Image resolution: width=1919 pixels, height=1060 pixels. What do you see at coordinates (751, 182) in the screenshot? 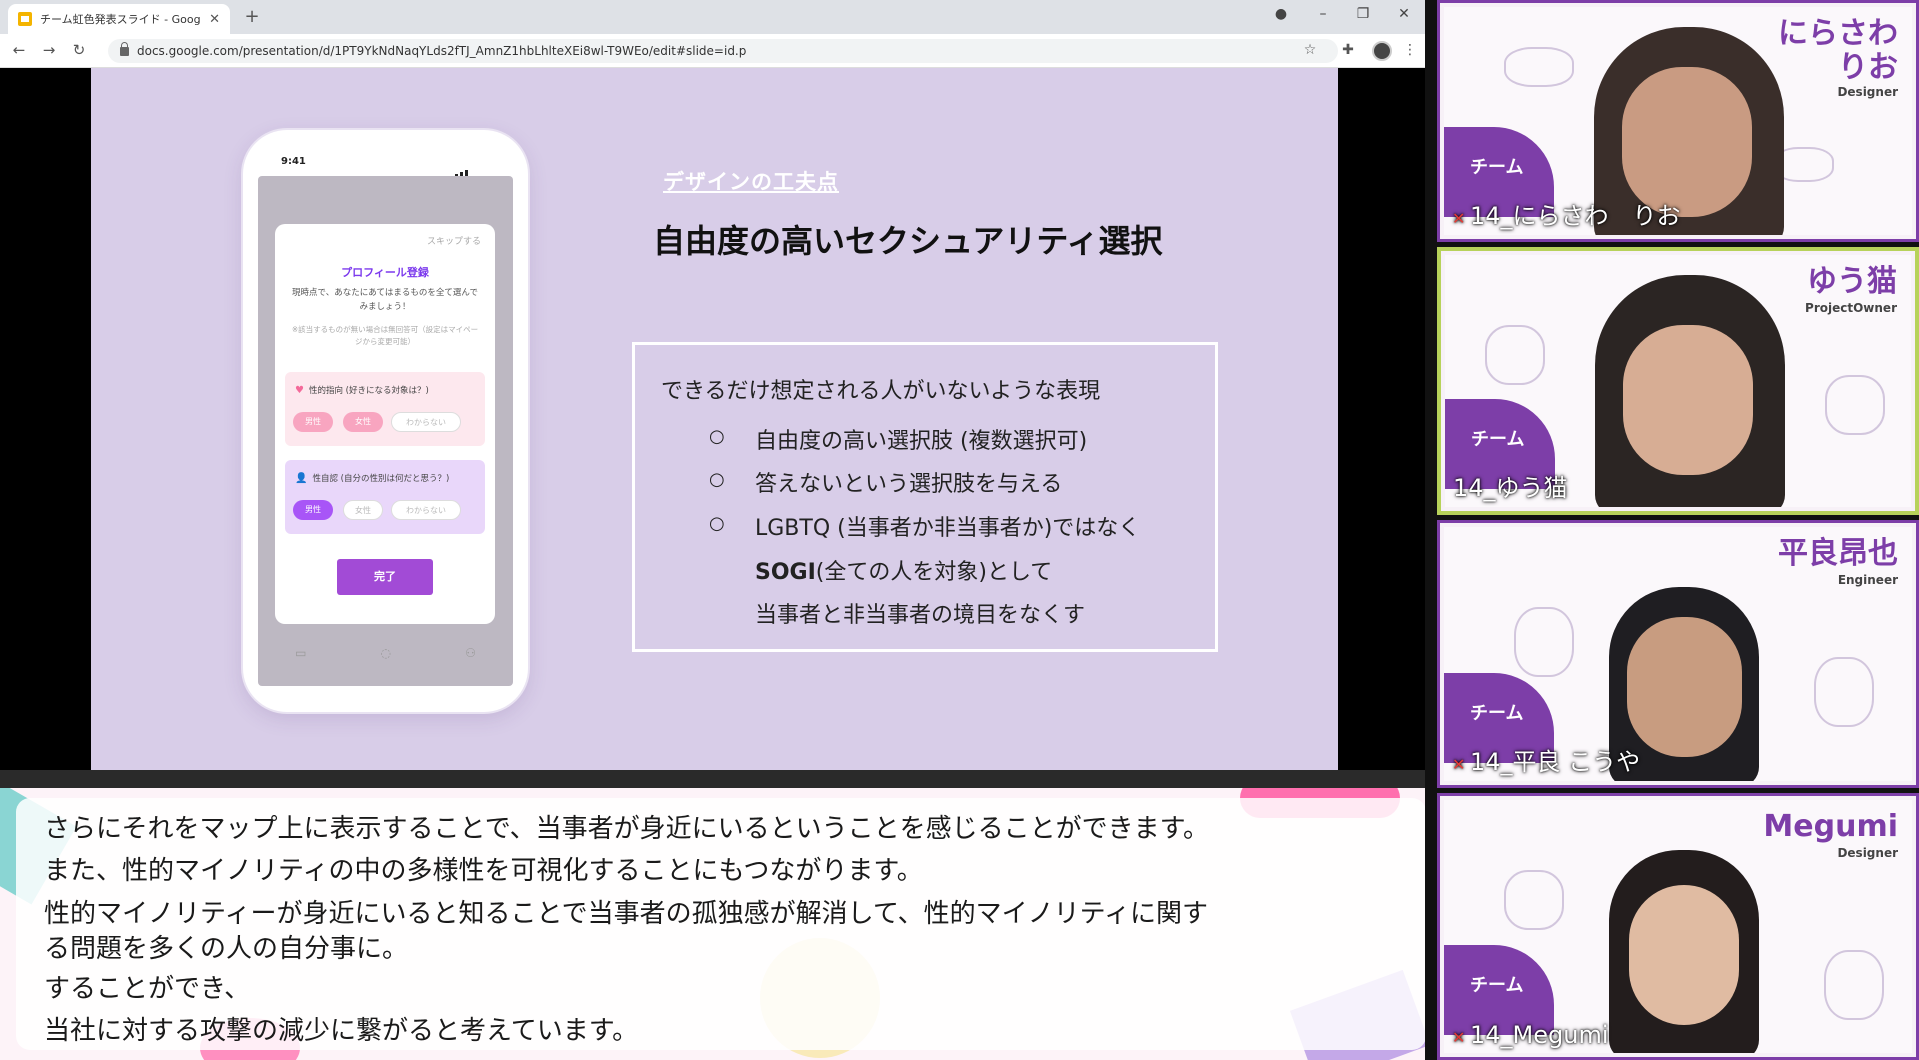
I see `slide-kicker: デザインの工夫点` at bounding box center [751, 182].